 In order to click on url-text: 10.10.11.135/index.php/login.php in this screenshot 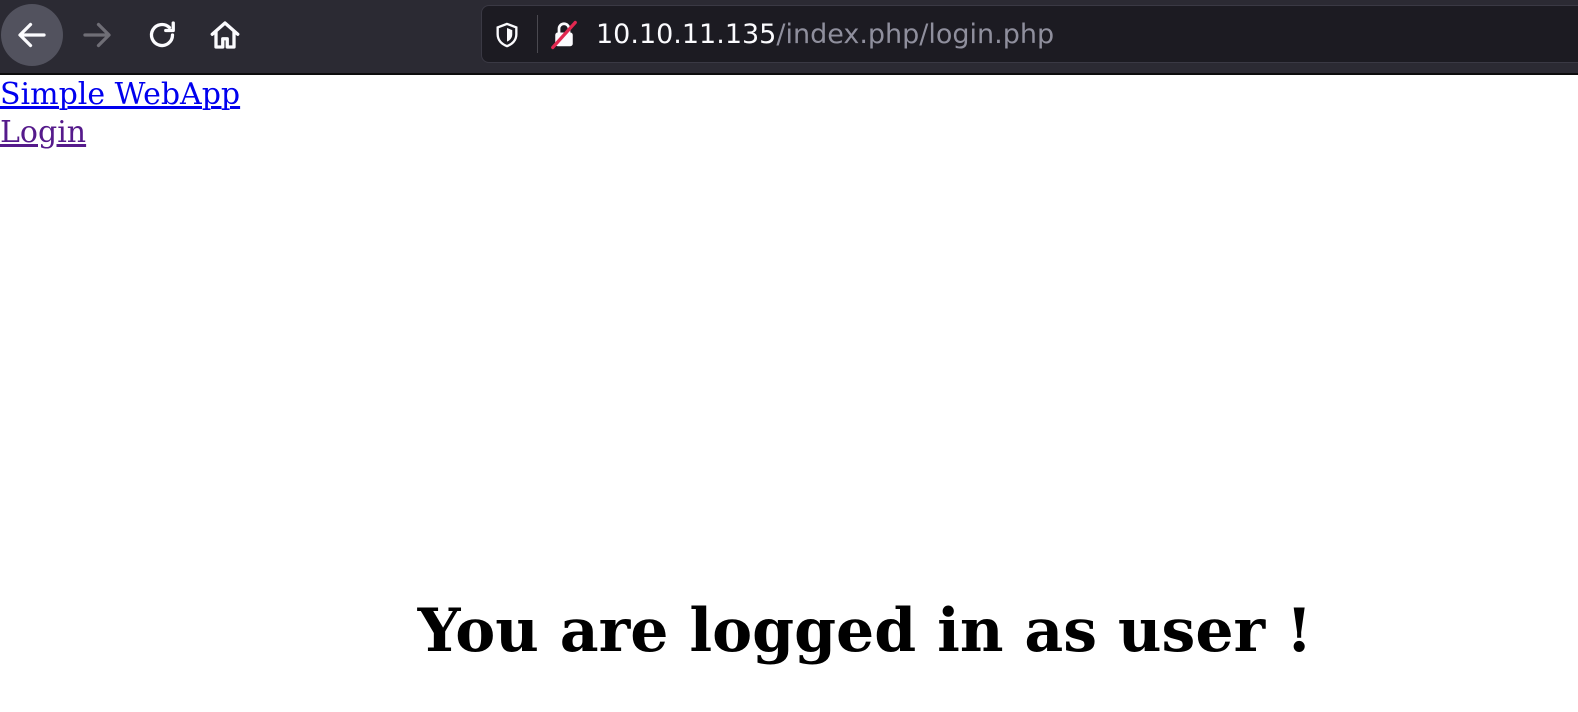, I will do `click(825, 35)`.